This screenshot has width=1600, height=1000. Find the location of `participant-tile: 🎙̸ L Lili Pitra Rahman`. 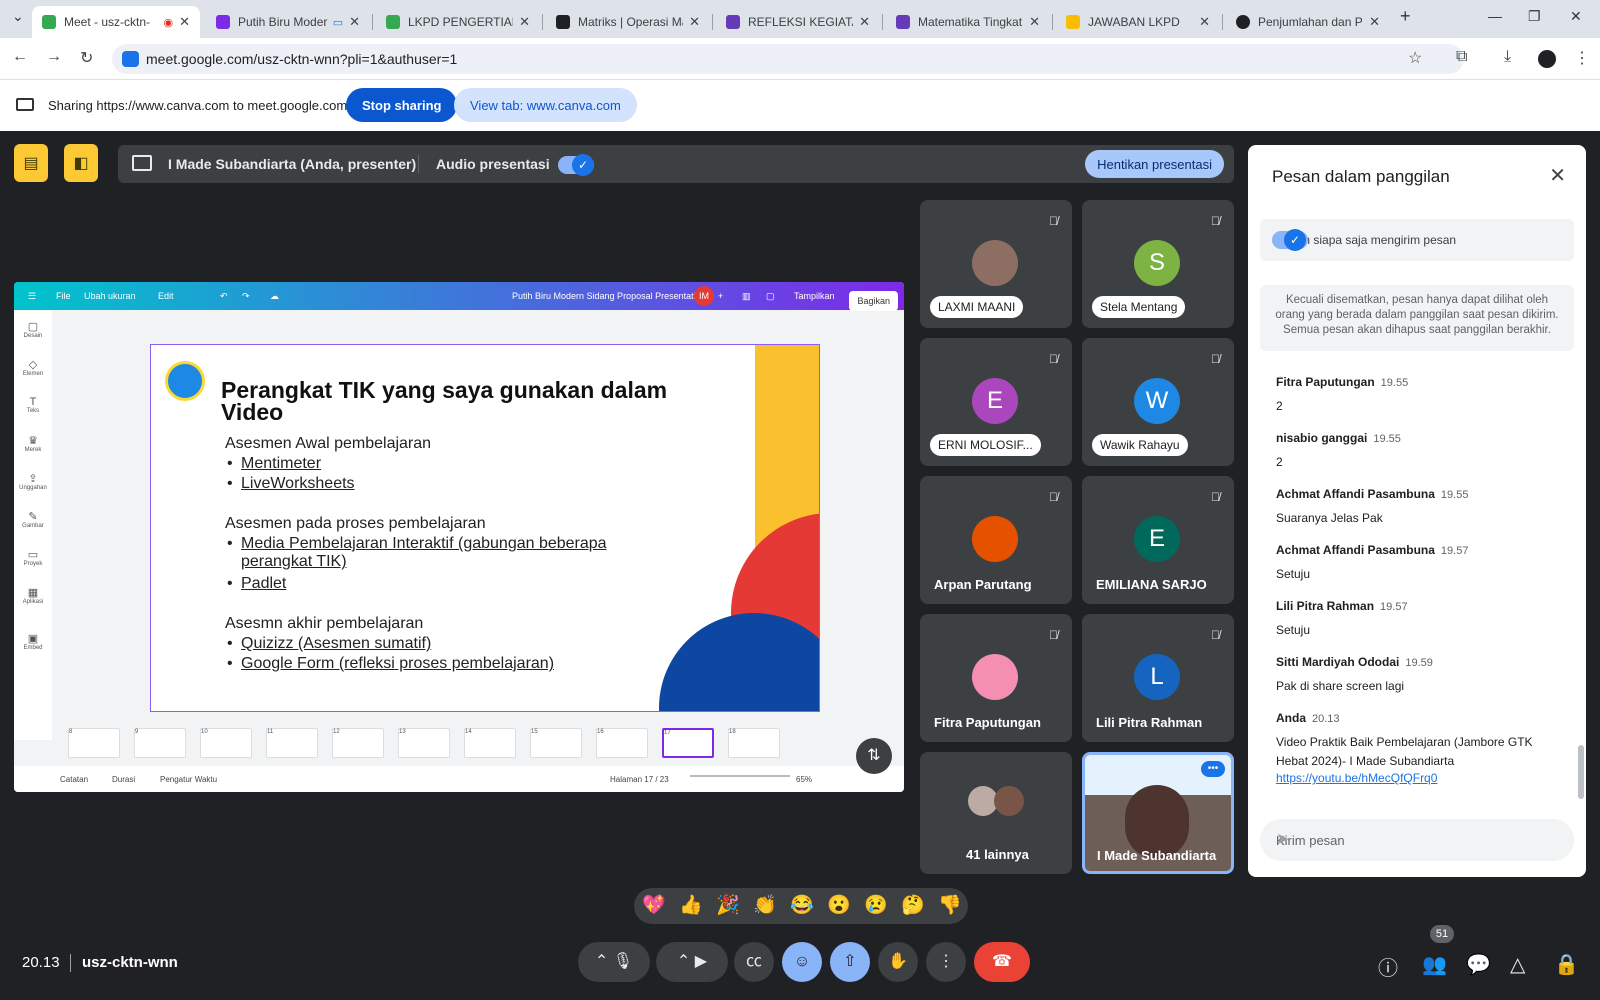

participant-tile: 🎙̸ L Lili Pitra Rahman is located at coordinates (1158, 678).